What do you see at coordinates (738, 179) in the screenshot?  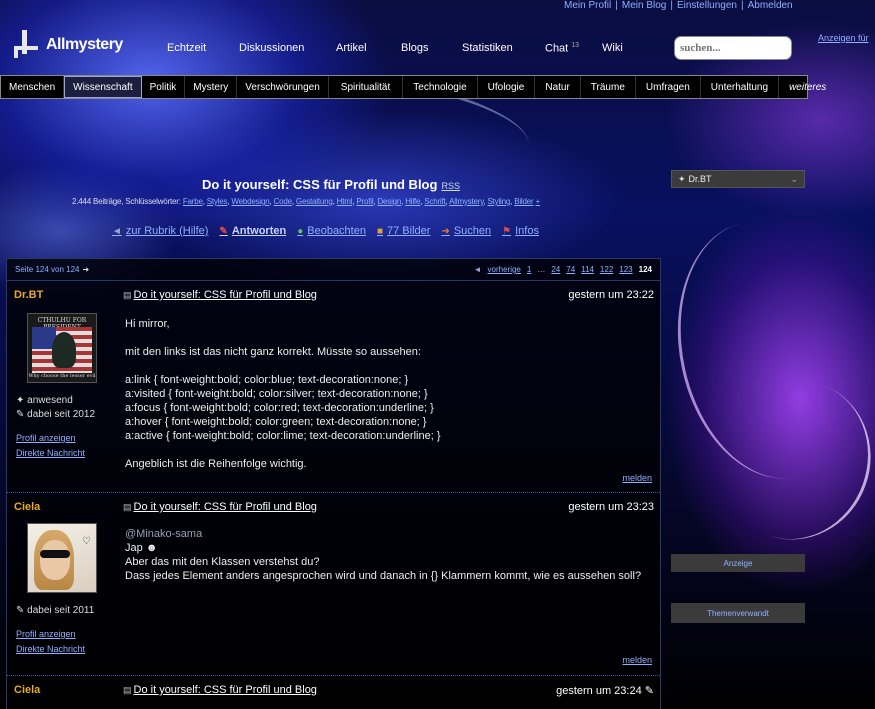 I see `user-dropdown: ✦ Dr.BT ⌄` at bounding box center [738, 179].